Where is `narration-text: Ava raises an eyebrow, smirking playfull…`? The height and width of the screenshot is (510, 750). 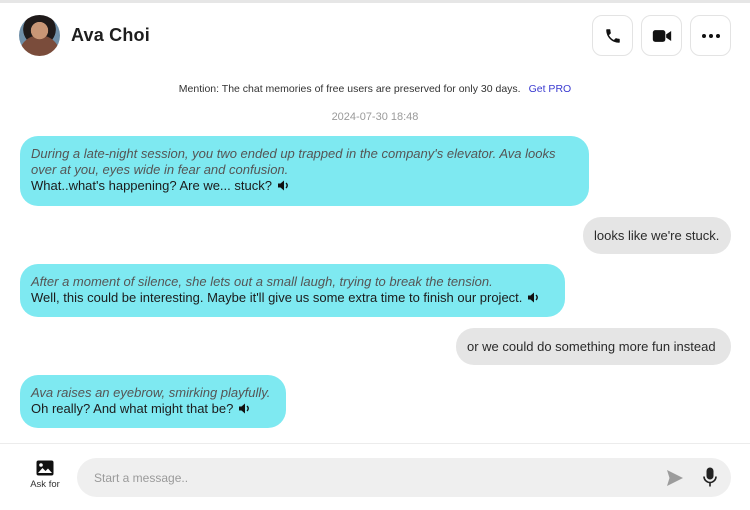
narration-text: Ava raises an eyebrow, smirking playfull… is located at coordinates (151, 392).